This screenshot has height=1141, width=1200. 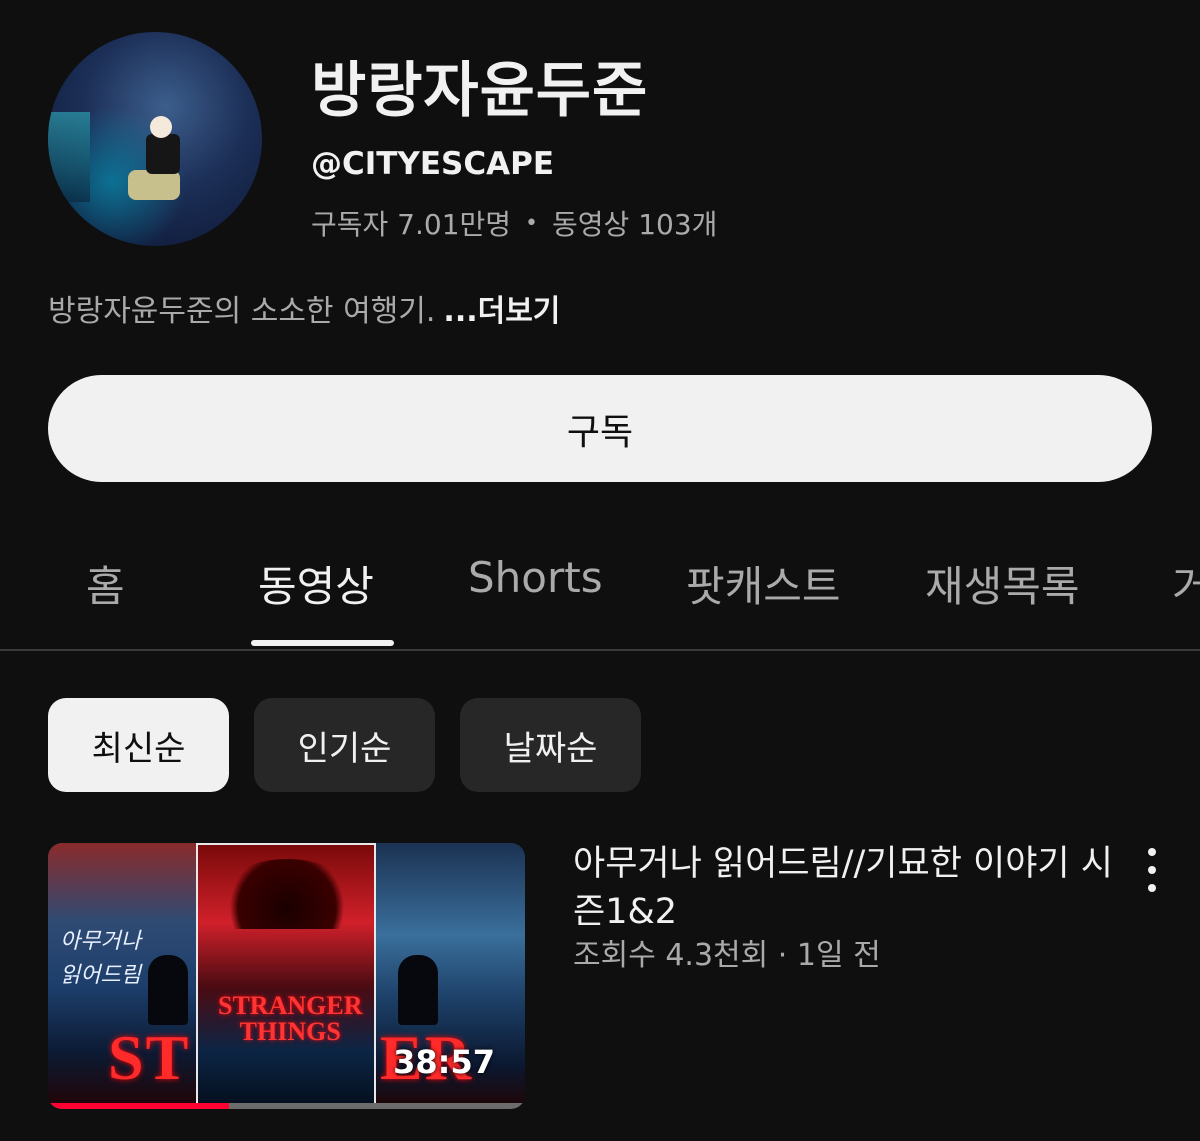 What do you see at coordinates (154, 185) in the screenshot?
I see `avatar-figure-legs` at bounding box center [154, 185].